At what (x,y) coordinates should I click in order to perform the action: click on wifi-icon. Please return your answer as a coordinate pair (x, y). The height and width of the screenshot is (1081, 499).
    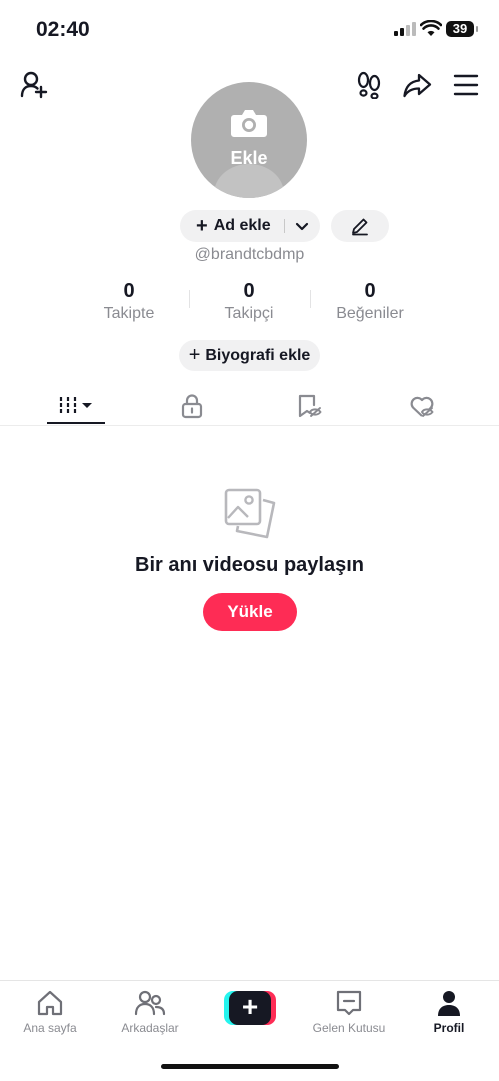
    Looking at the image, I should click on (431, 28).